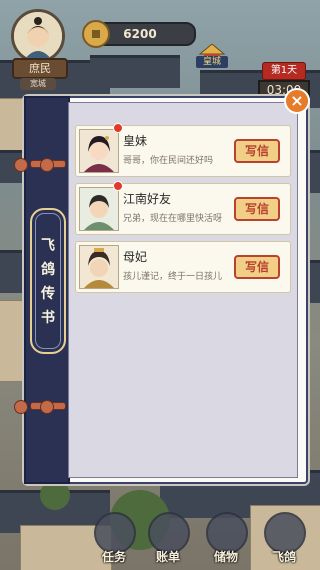 This screenshot has height=570, width=320. Describe the element at coordinates (96, 34) in the screenshot. I see `coin-icon` at that location.